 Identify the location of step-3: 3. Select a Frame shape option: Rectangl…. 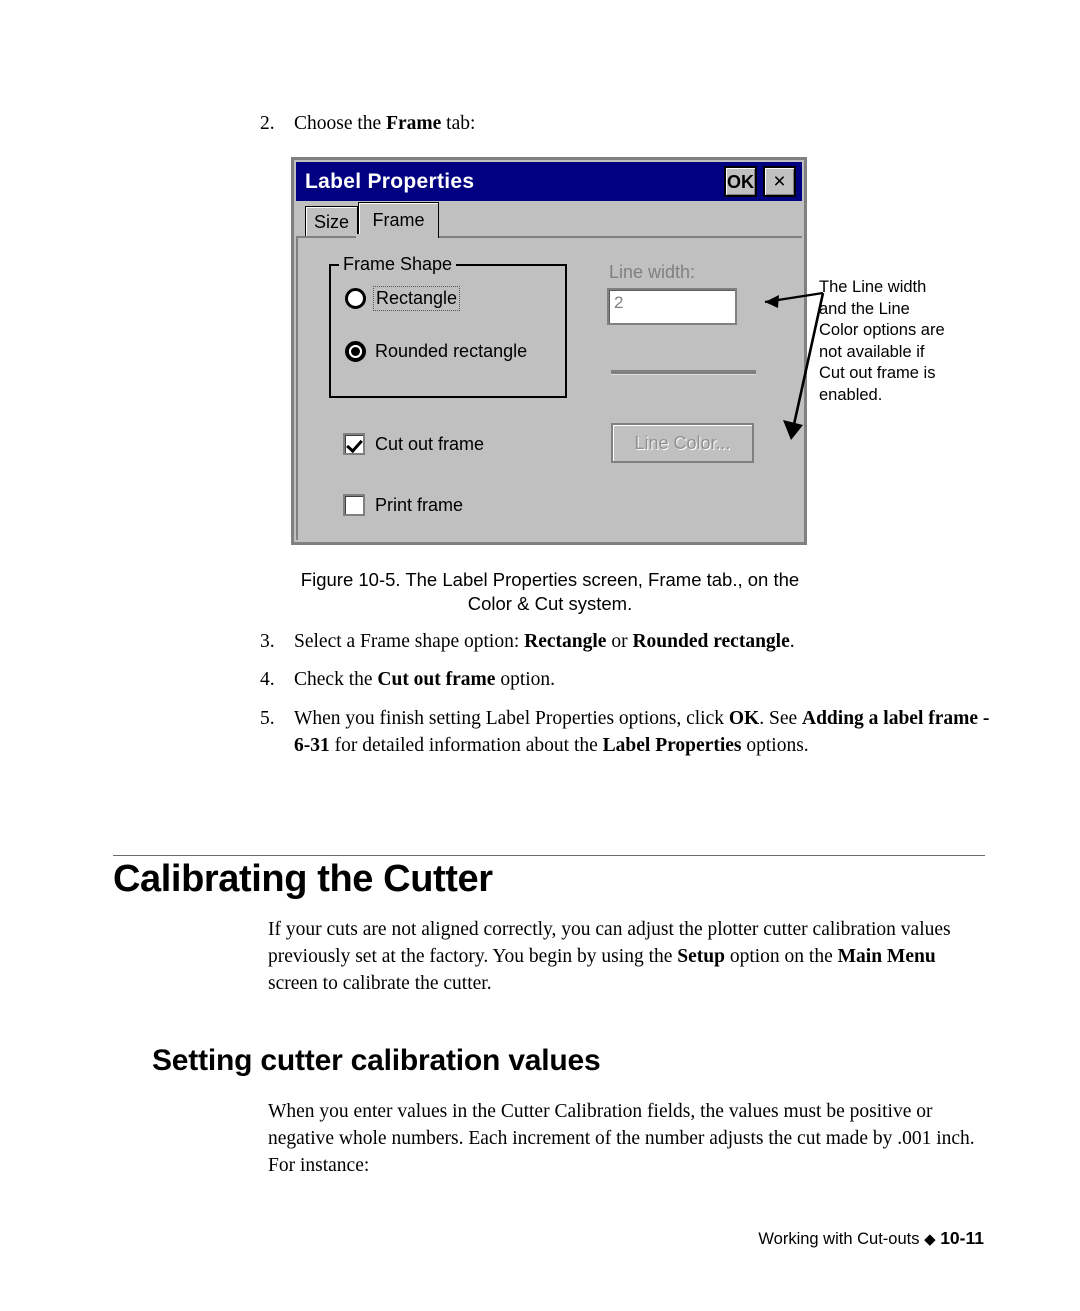
(630, 641).